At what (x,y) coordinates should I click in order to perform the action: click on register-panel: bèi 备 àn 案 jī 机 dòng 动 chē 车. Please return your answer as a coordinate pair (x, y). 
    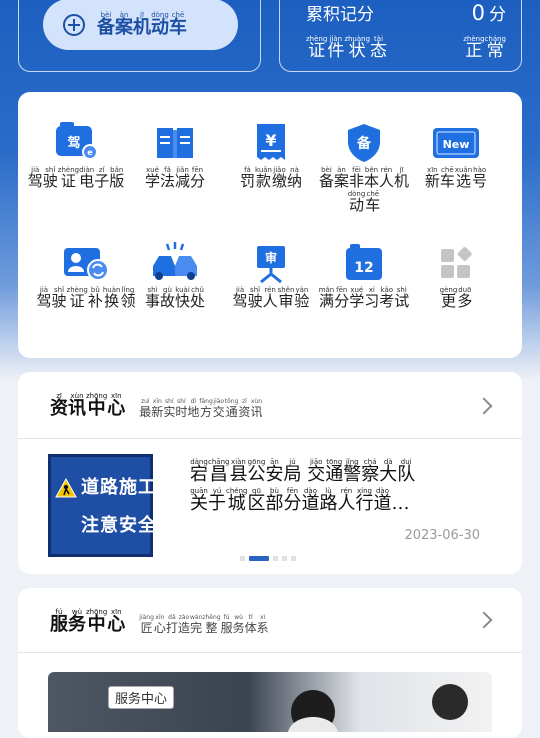
    Looking at the image, I should click on (139, 36).